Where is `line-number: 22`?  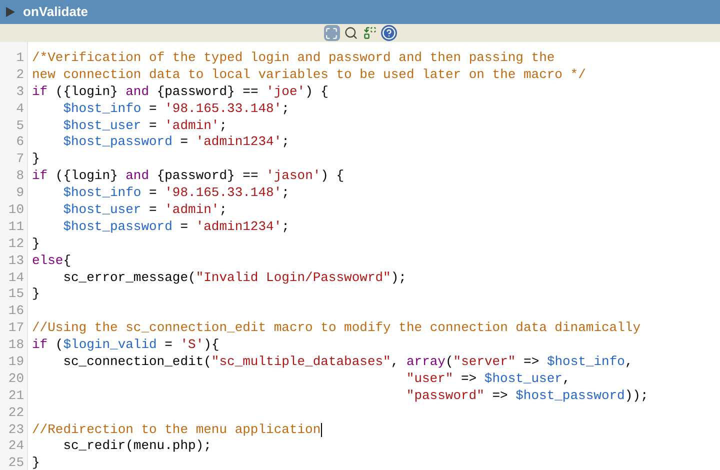 line-number: 22 is located at coordinates (16, 413).